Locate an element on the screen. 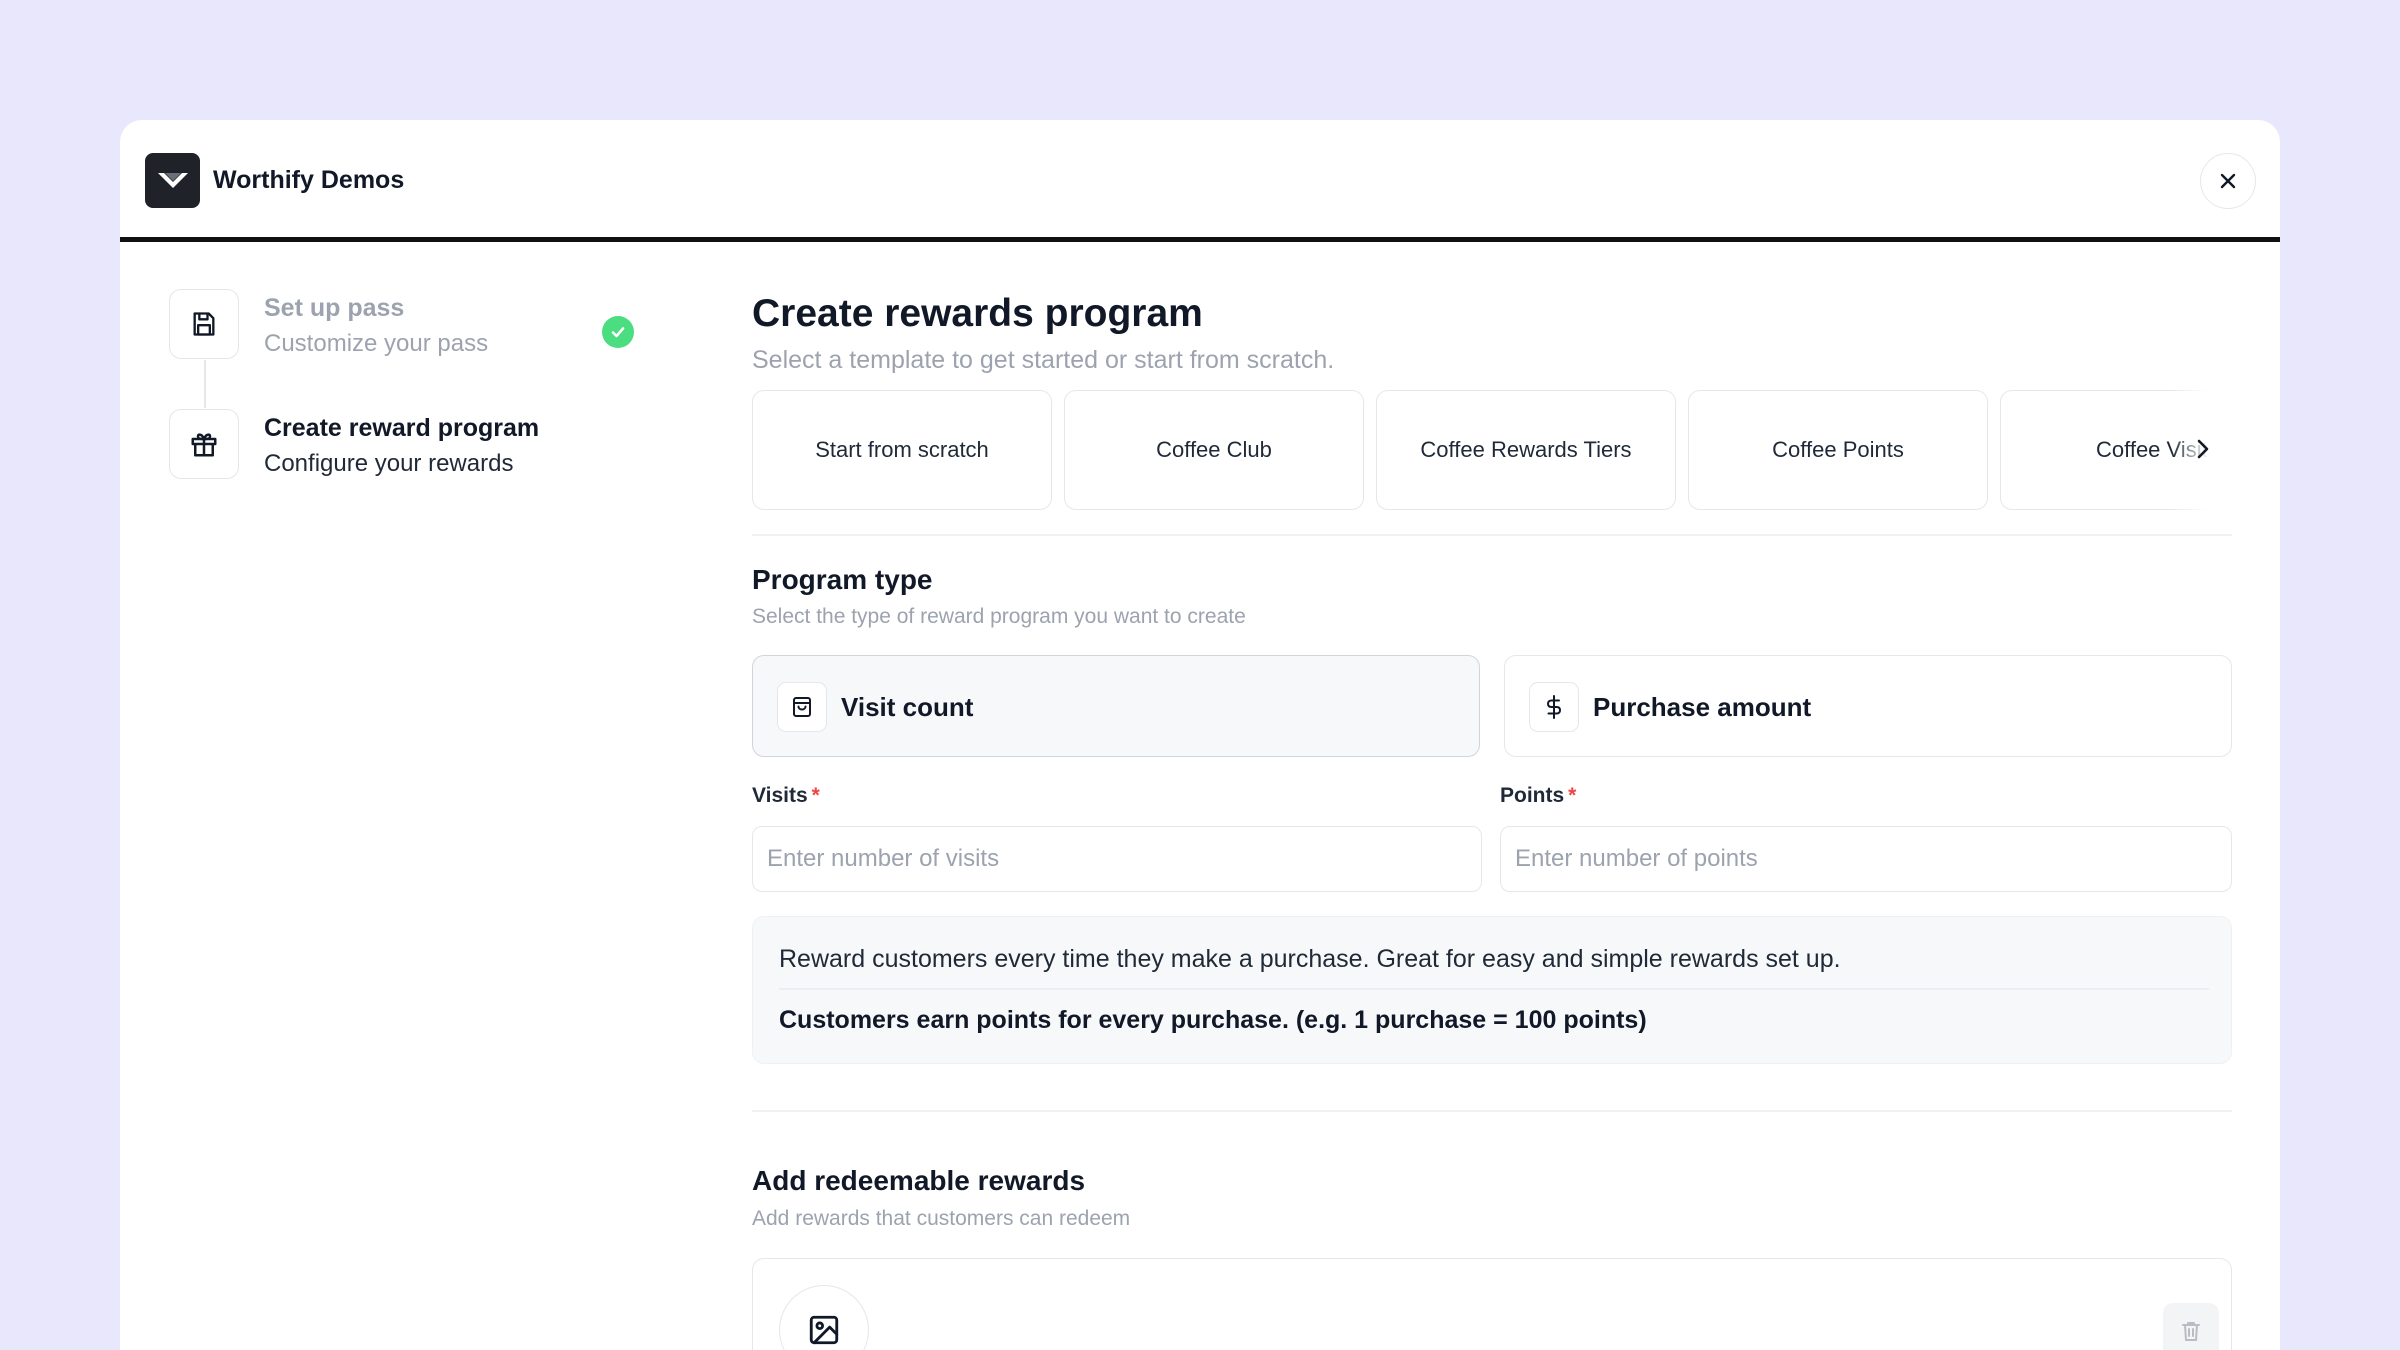 This screenshot has width=2400, height=1350. brand-name: Worthify Demos is located at coordinates (309, 180).